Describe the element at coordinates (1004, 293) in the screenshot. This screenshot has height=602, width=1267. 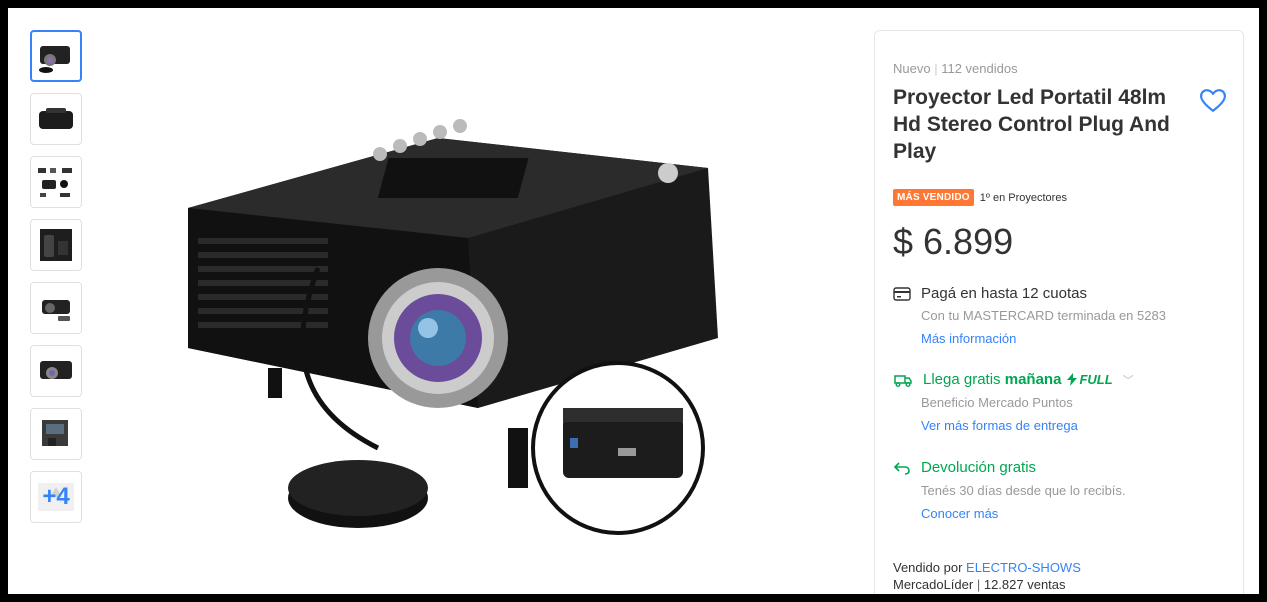
I see `installments-text: Pagá en hasta 12 cuotas` at that location.